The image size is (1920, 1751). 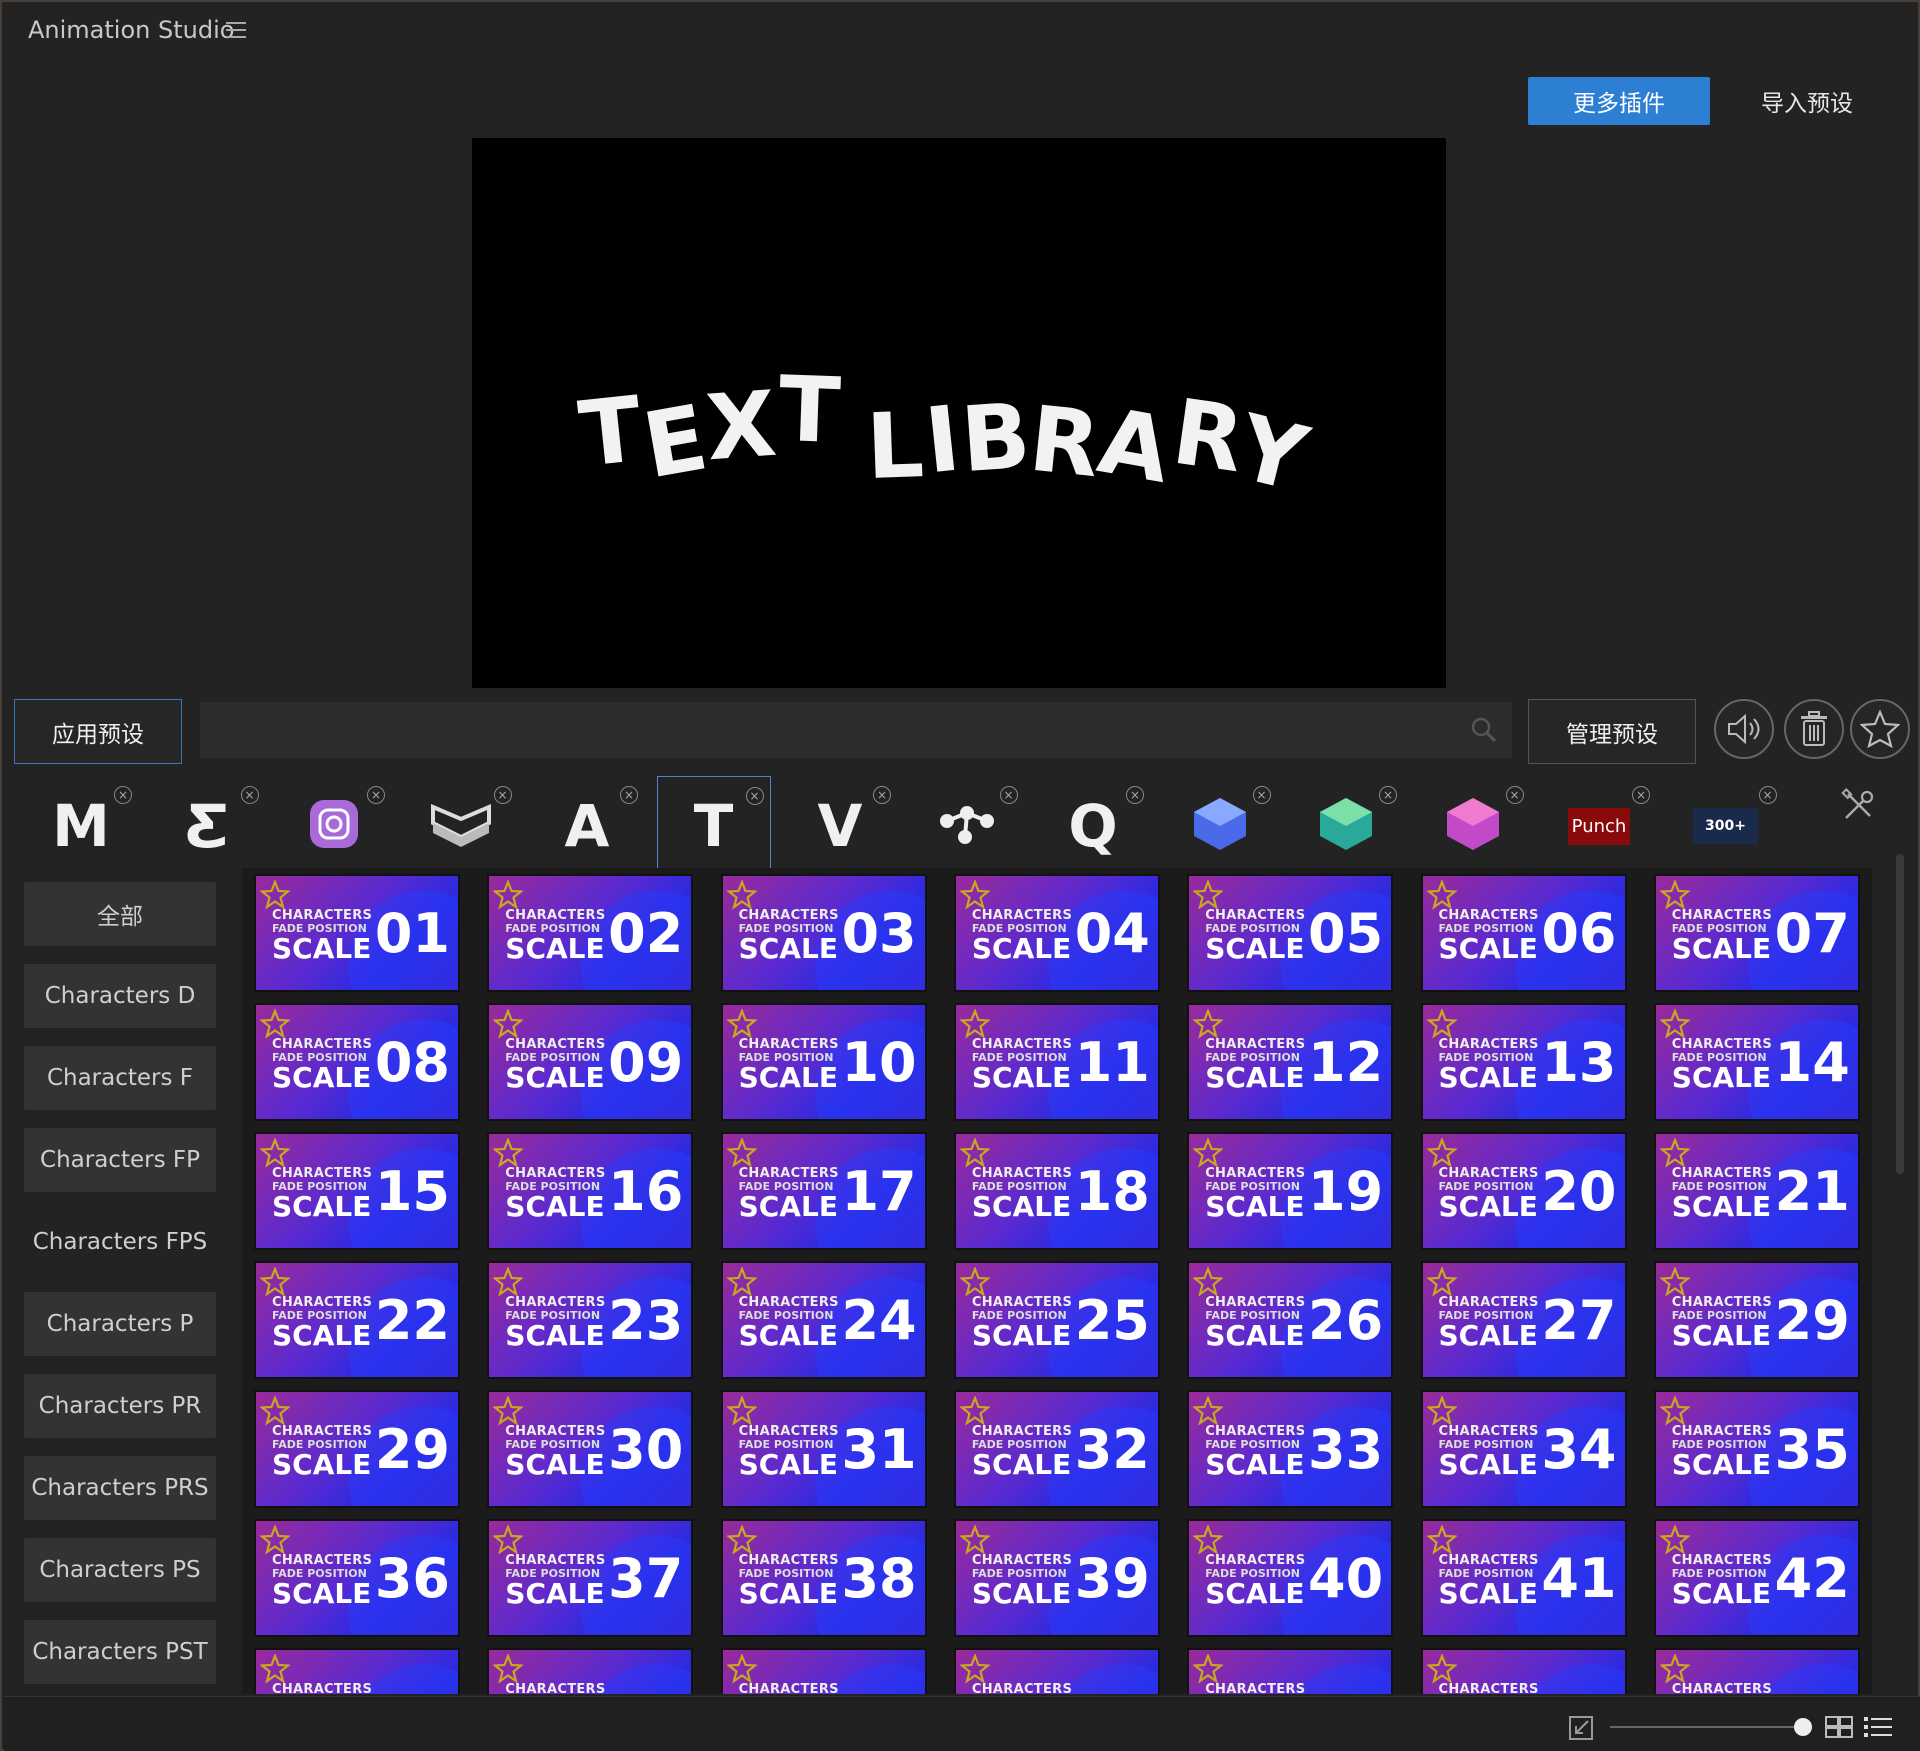 I want to click on delete-button, so click(x=1814, y=729).